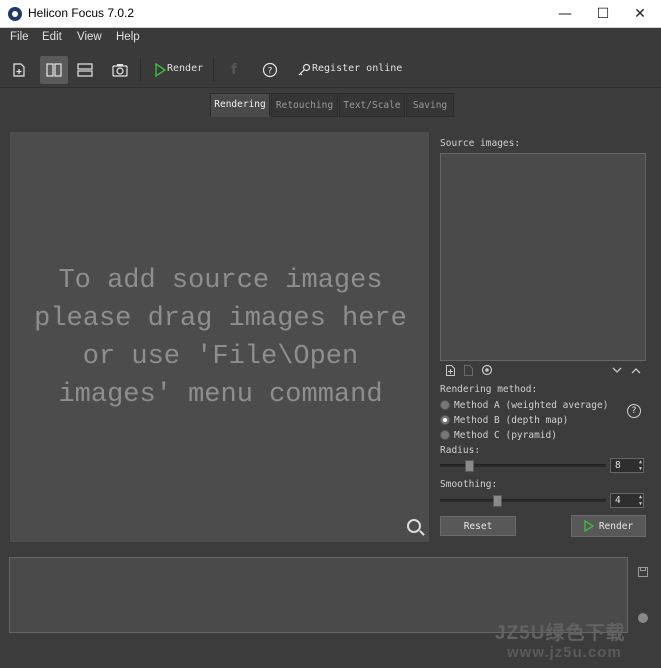  I want to click on chevron-down-icon, so click(617, 370).